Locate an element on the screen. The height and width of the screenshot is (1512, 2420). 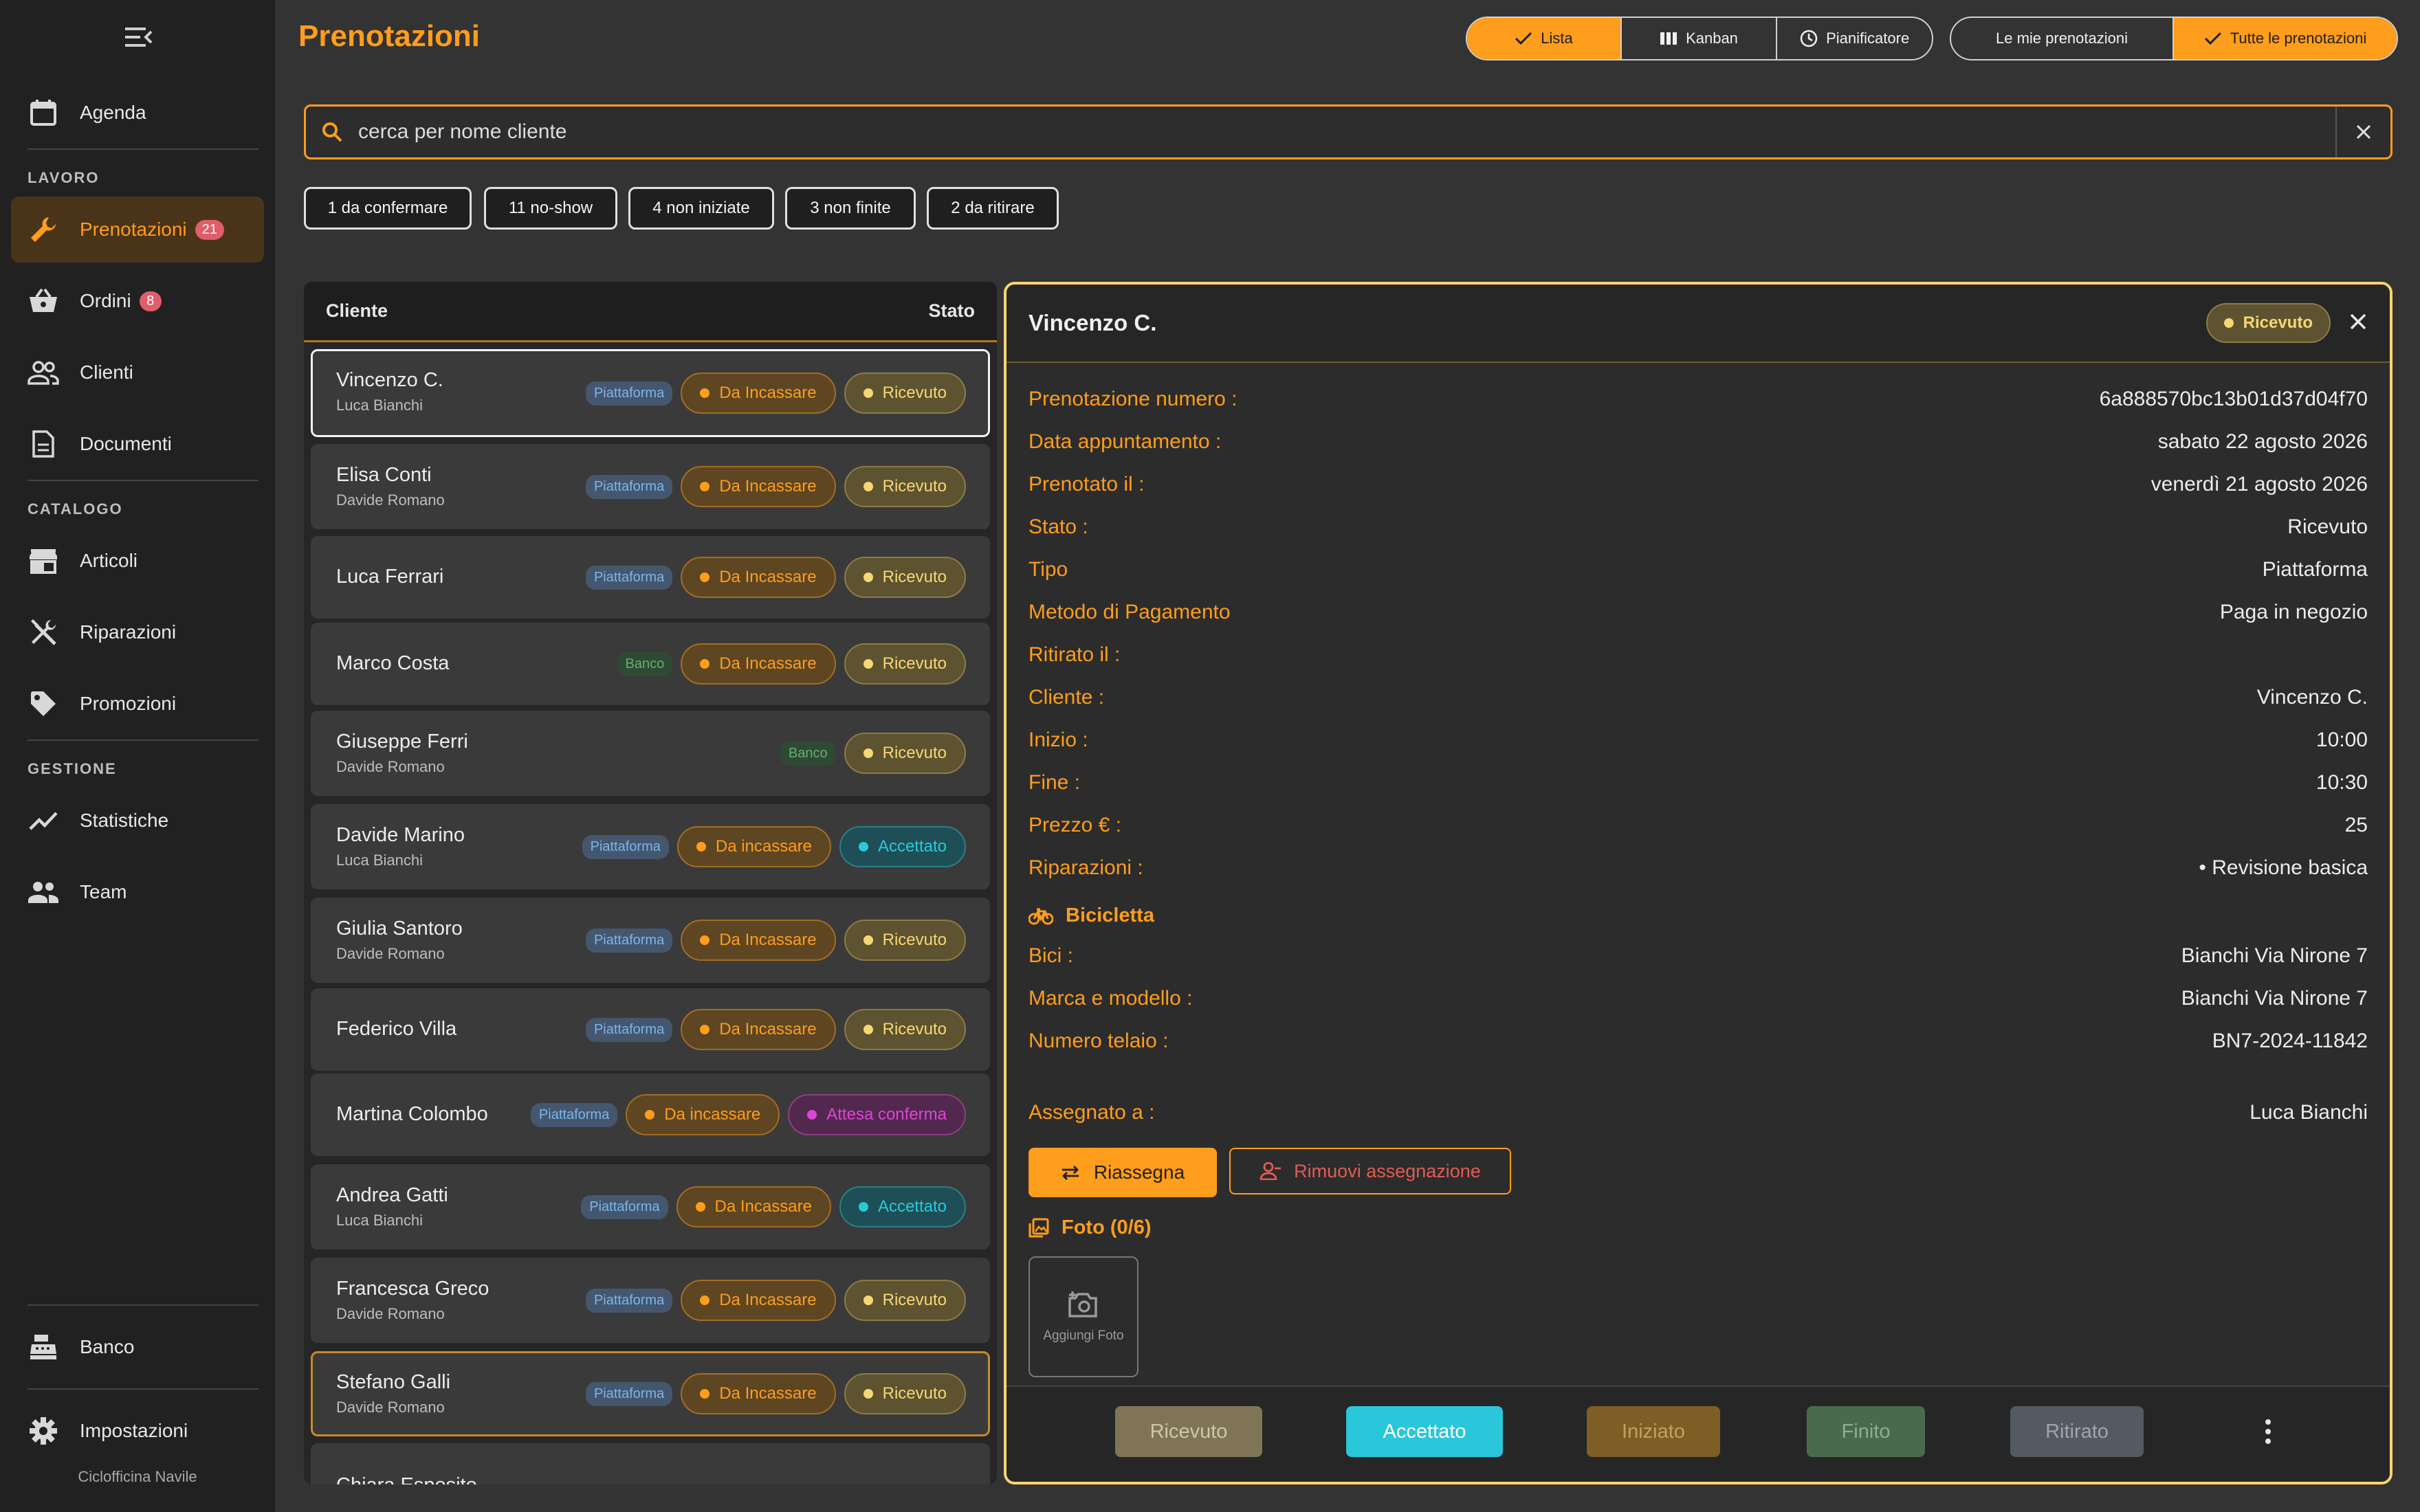
sidebar-item-agenda: Agenda is located at coordinates (137, 113).